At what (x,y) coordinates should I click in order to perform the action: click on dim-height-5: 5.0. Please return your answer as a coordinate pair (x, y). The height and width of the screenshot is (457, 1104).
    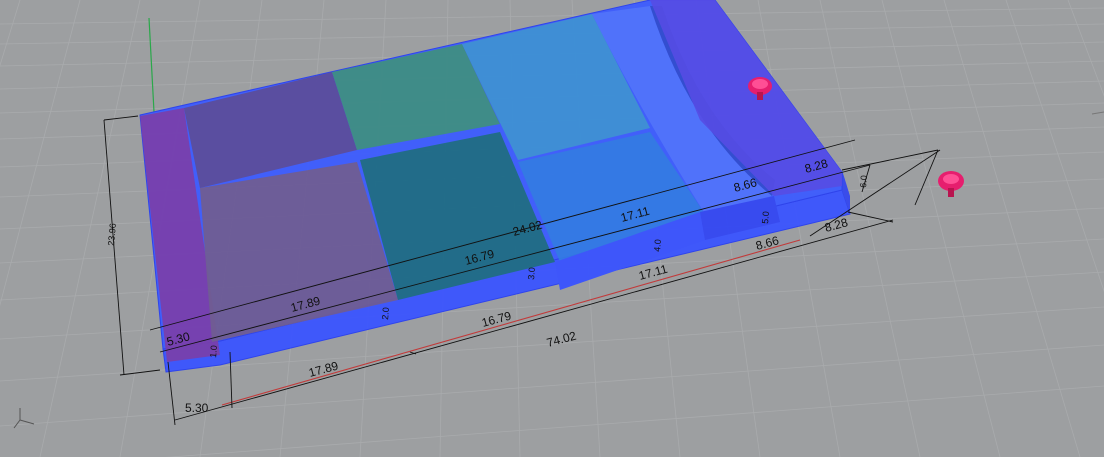
    Looking at the image, I should click on (765, 217).